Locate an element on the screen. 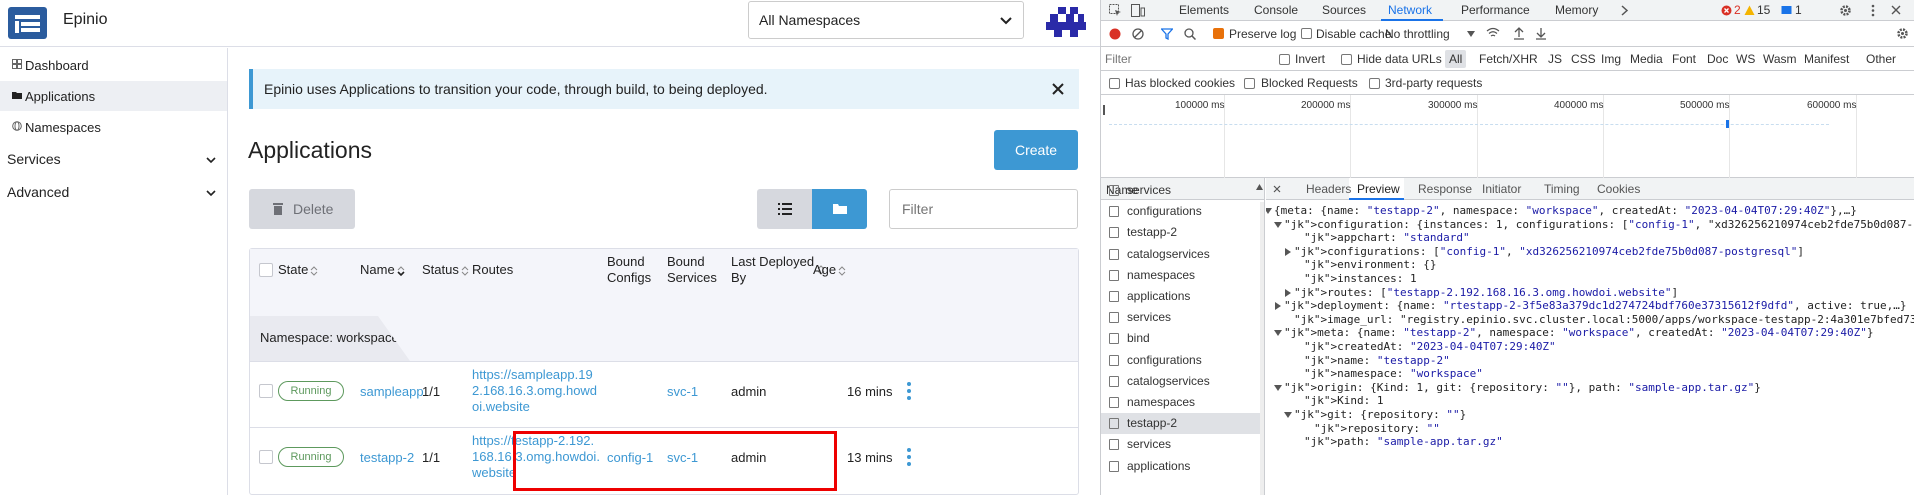 The width and height of the screenshot is (1914, 495). filter-type-js: JS is located at coordinates (1555, 59).